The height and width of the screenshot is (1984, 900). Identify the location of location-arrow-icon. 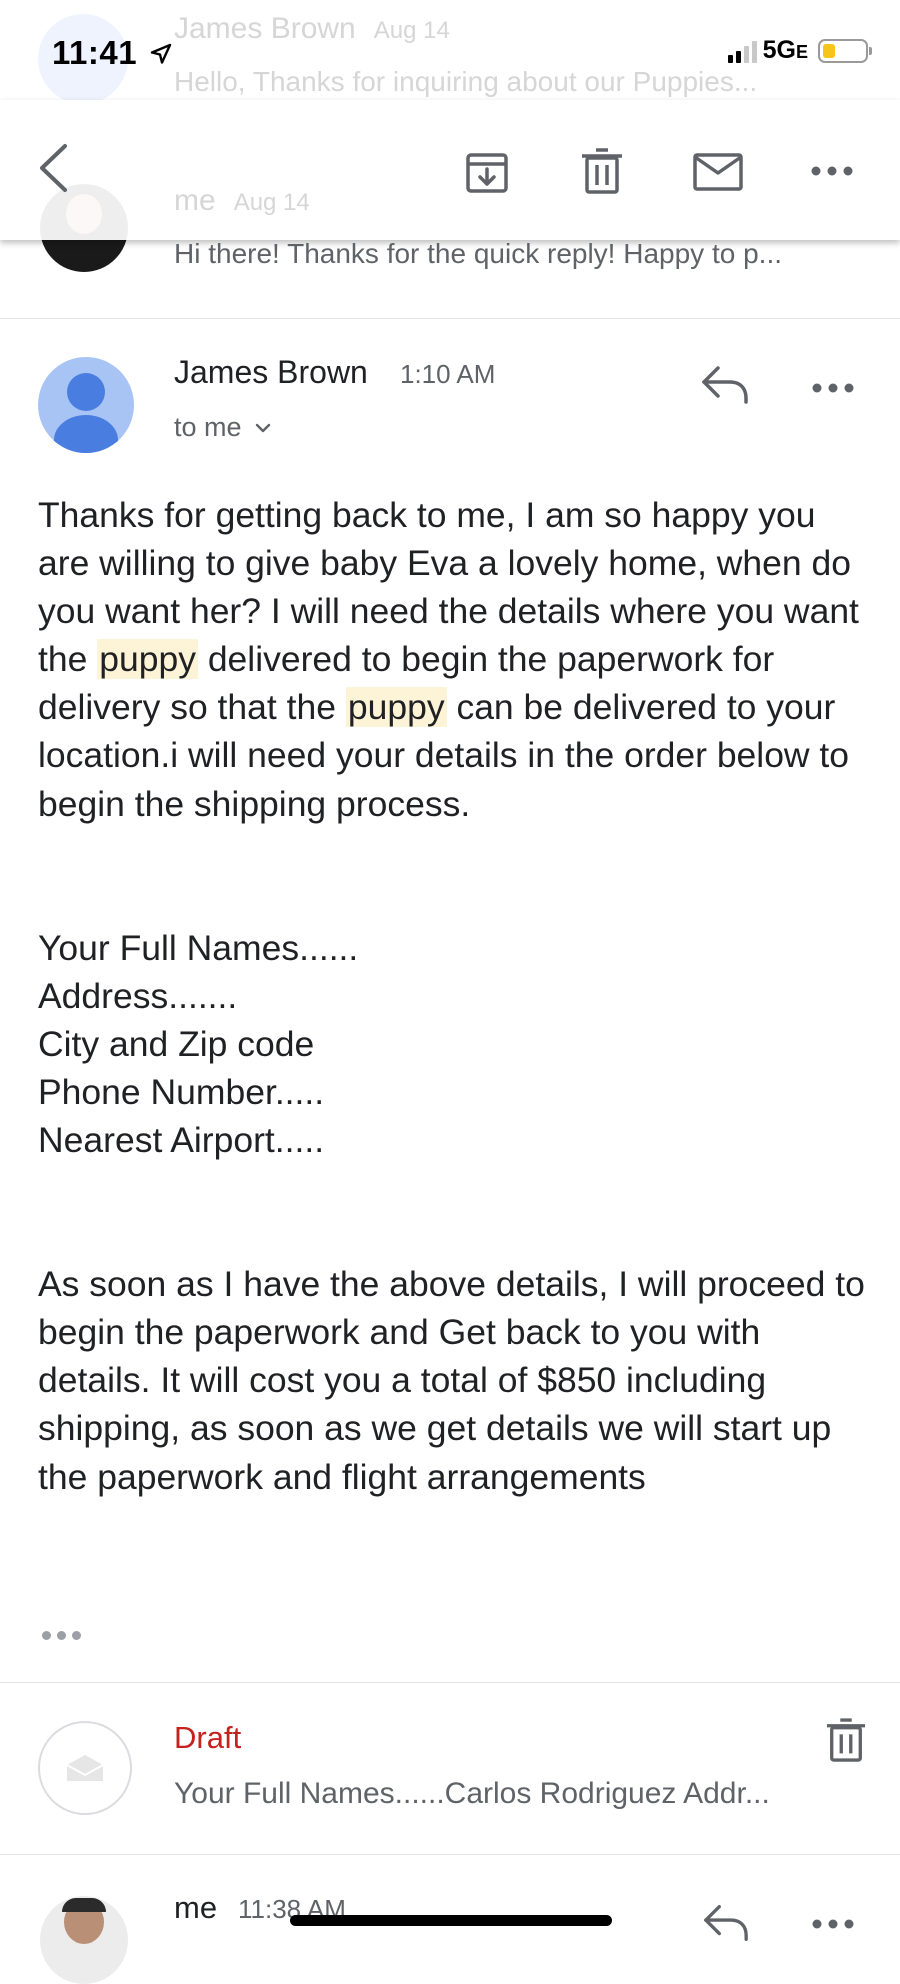
(160, 53).